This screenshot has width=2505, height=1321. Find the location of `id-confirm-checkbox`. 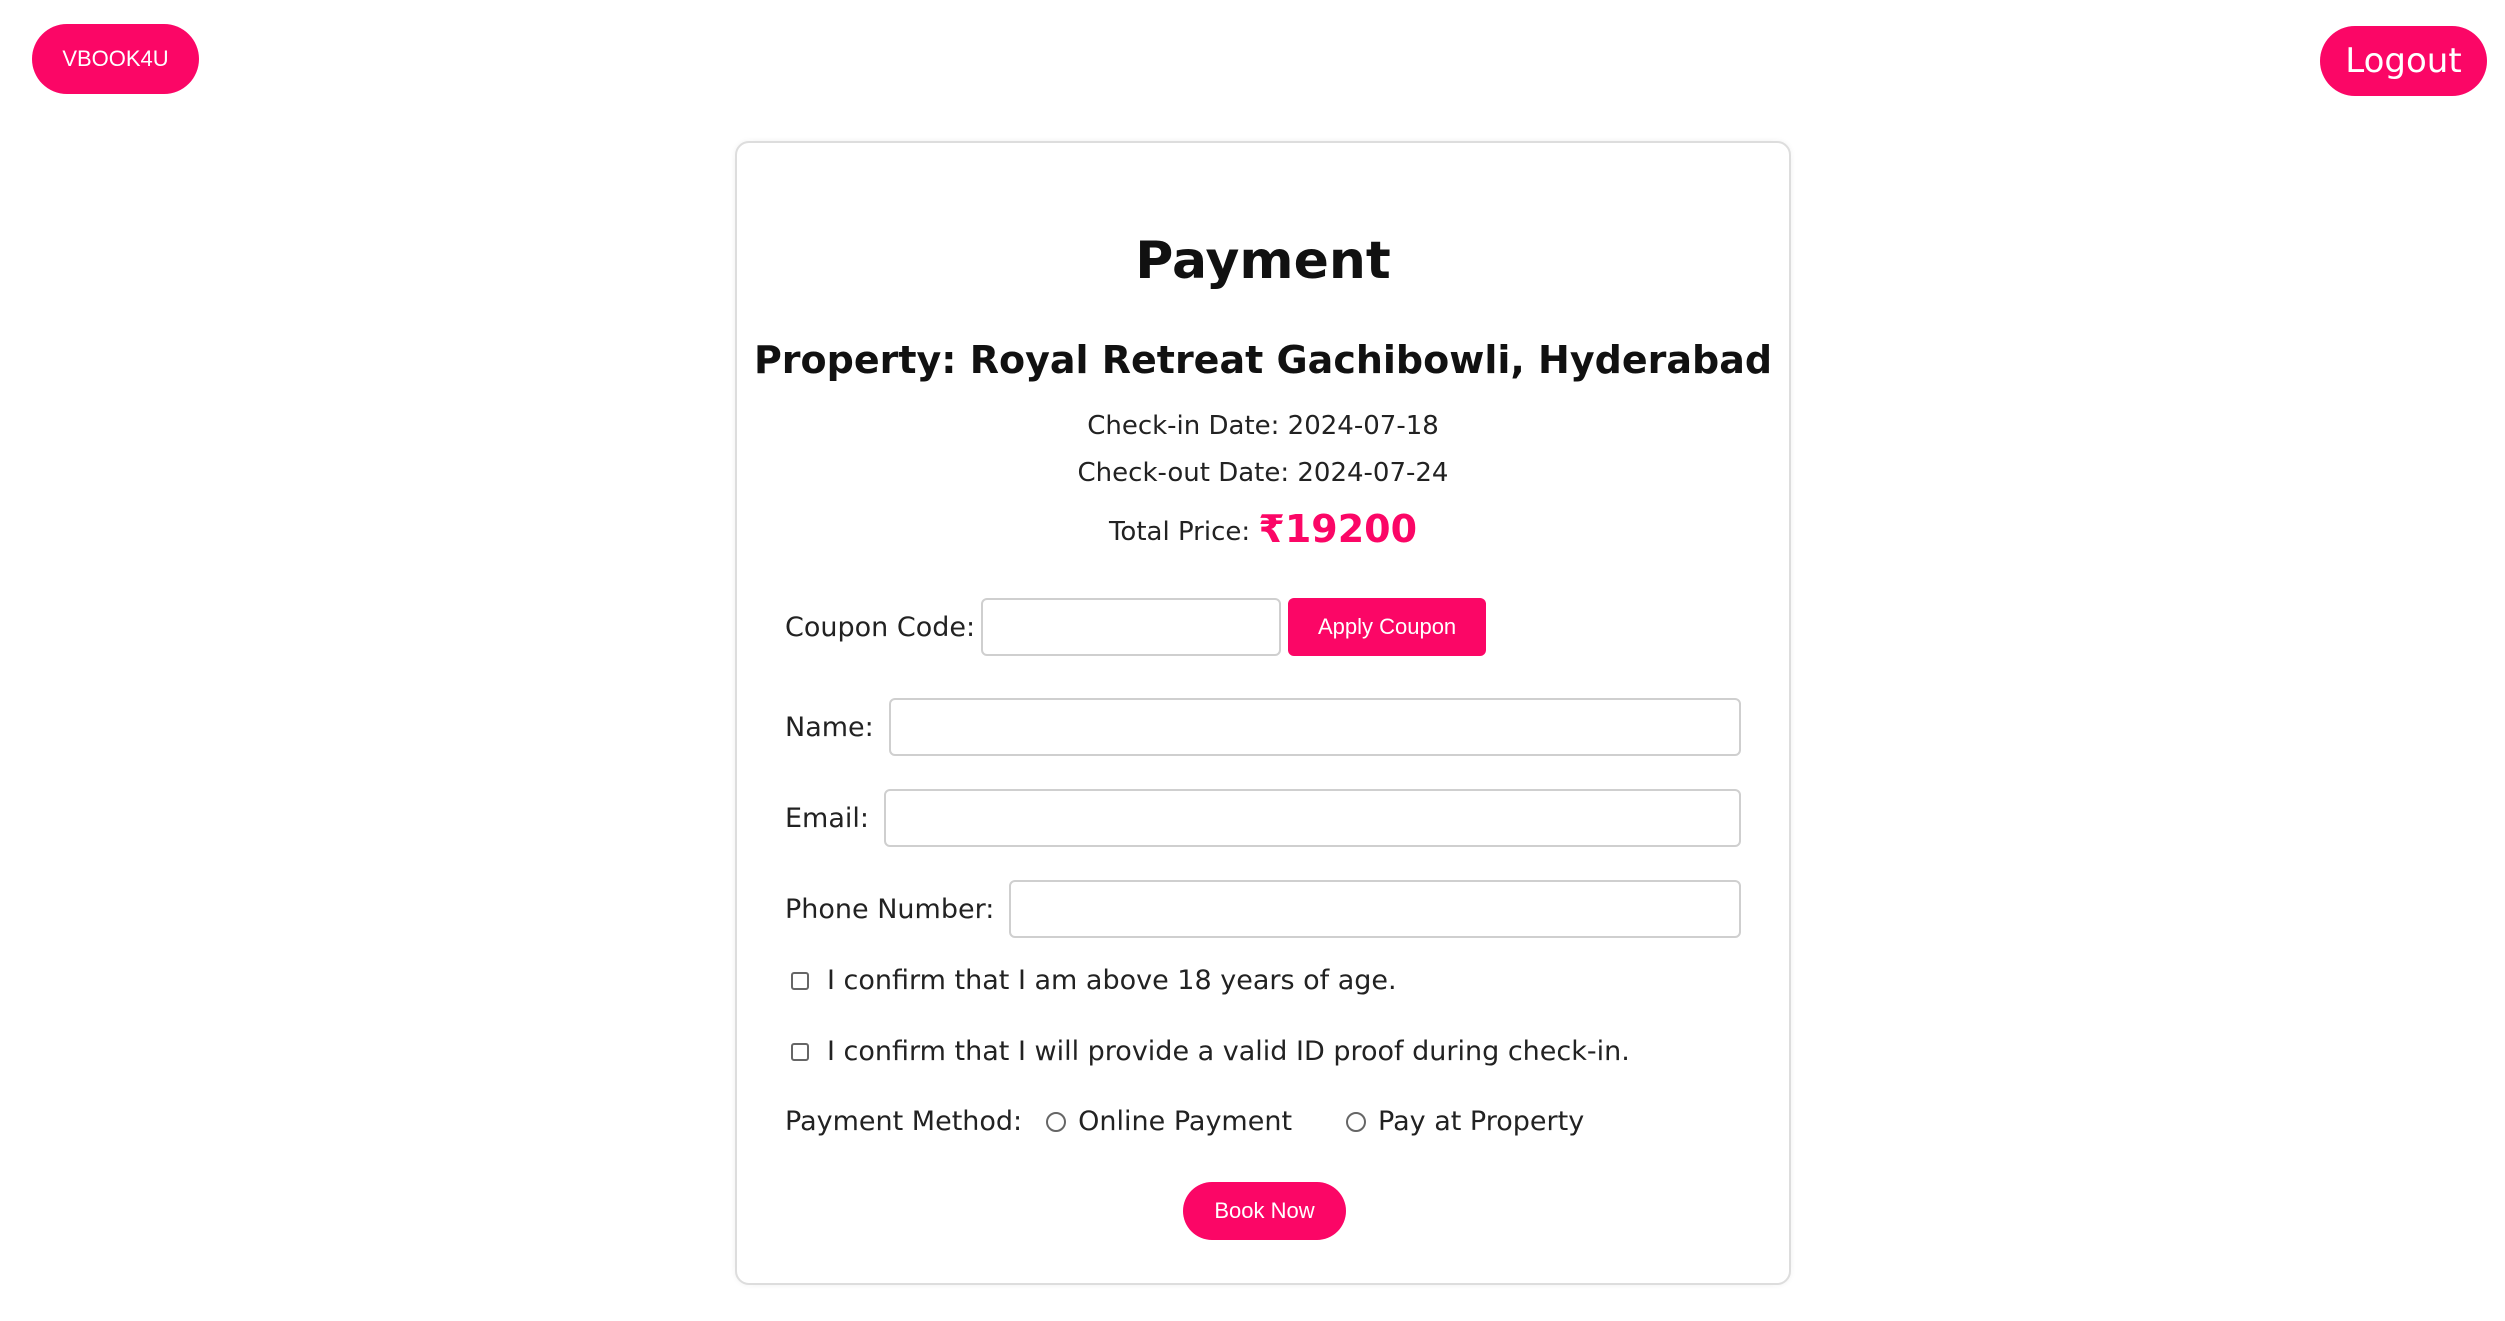

id-confirm-checkbox is located at coordinates (800, 1051).